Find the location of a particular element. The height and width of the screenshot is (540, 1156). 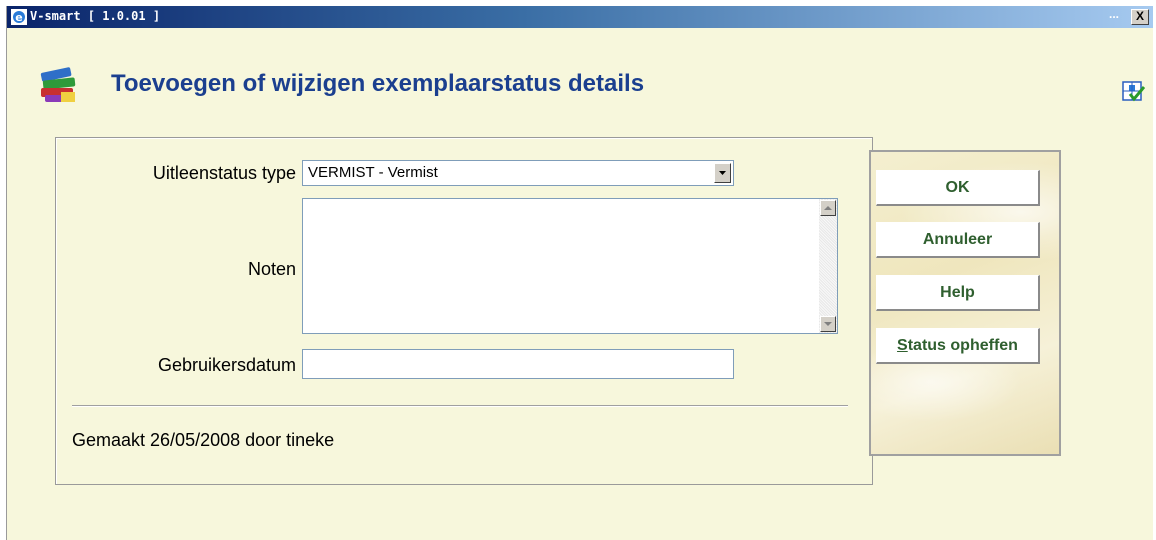

cancel-button: Annuleer is located at coordinates (958, 240).